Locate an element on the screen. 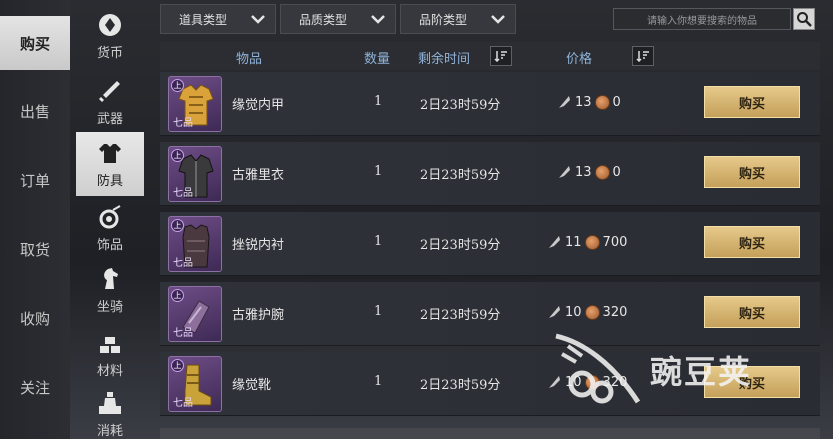  header-remaining-time: 剩余时间 is located at coordinates (444, 59).